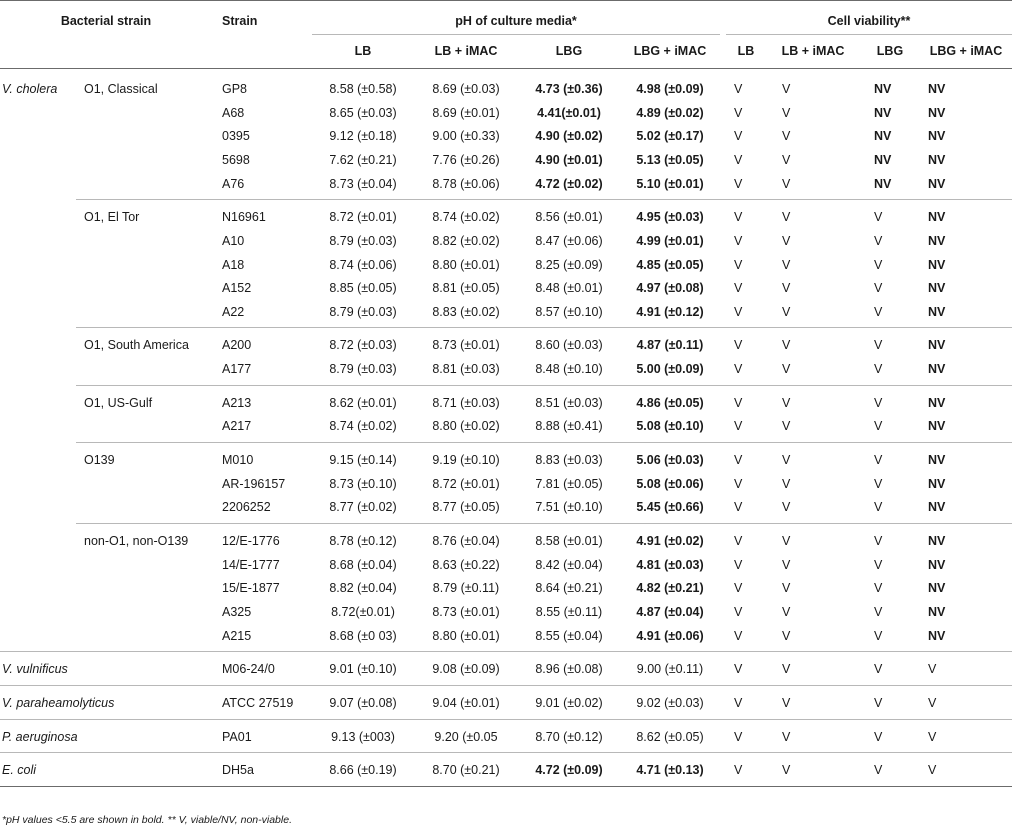 The width and height of the screenshot is (1012, 828). I want to click on subheader-ph-lb-imac: LB + iMAC, so click(466, 51).